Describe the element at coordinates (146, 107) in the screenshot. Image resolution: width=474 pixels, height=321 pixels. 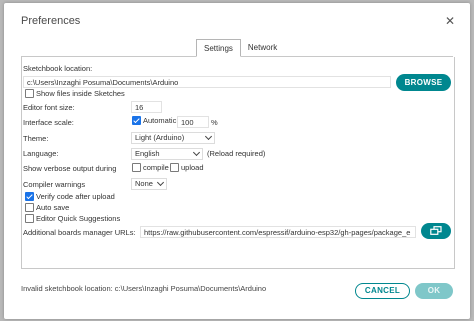
I see `font-size-input: 16` at that location.